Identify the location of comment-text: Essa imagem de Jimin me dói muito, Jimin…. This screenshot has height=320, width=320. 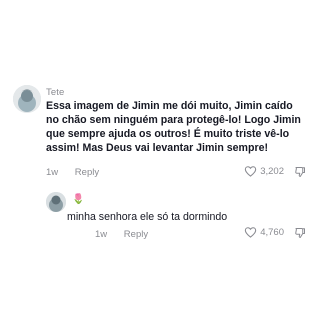
(181, 127).